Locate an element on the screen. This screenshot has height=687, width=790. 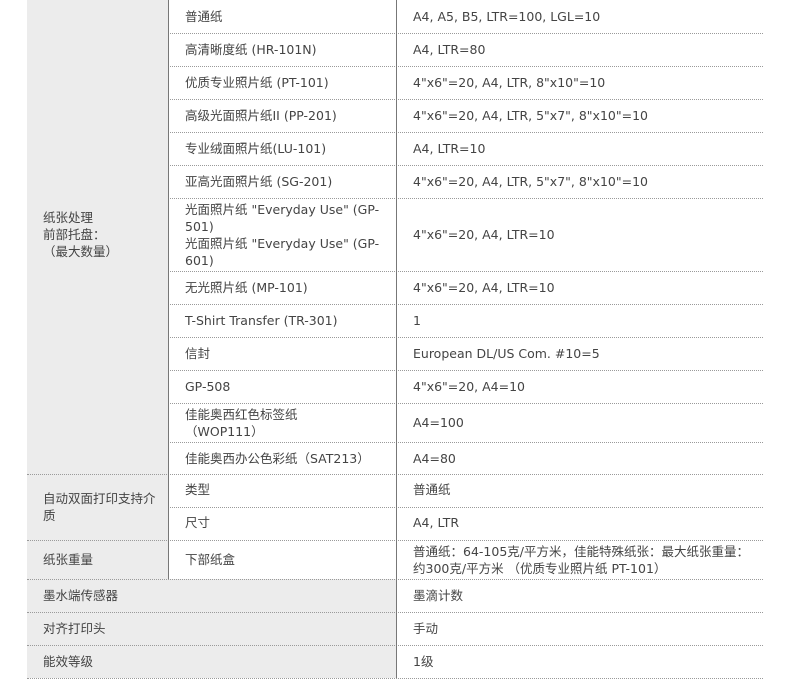
spec-row-value: 1级 is located at coordinates (423, 661).